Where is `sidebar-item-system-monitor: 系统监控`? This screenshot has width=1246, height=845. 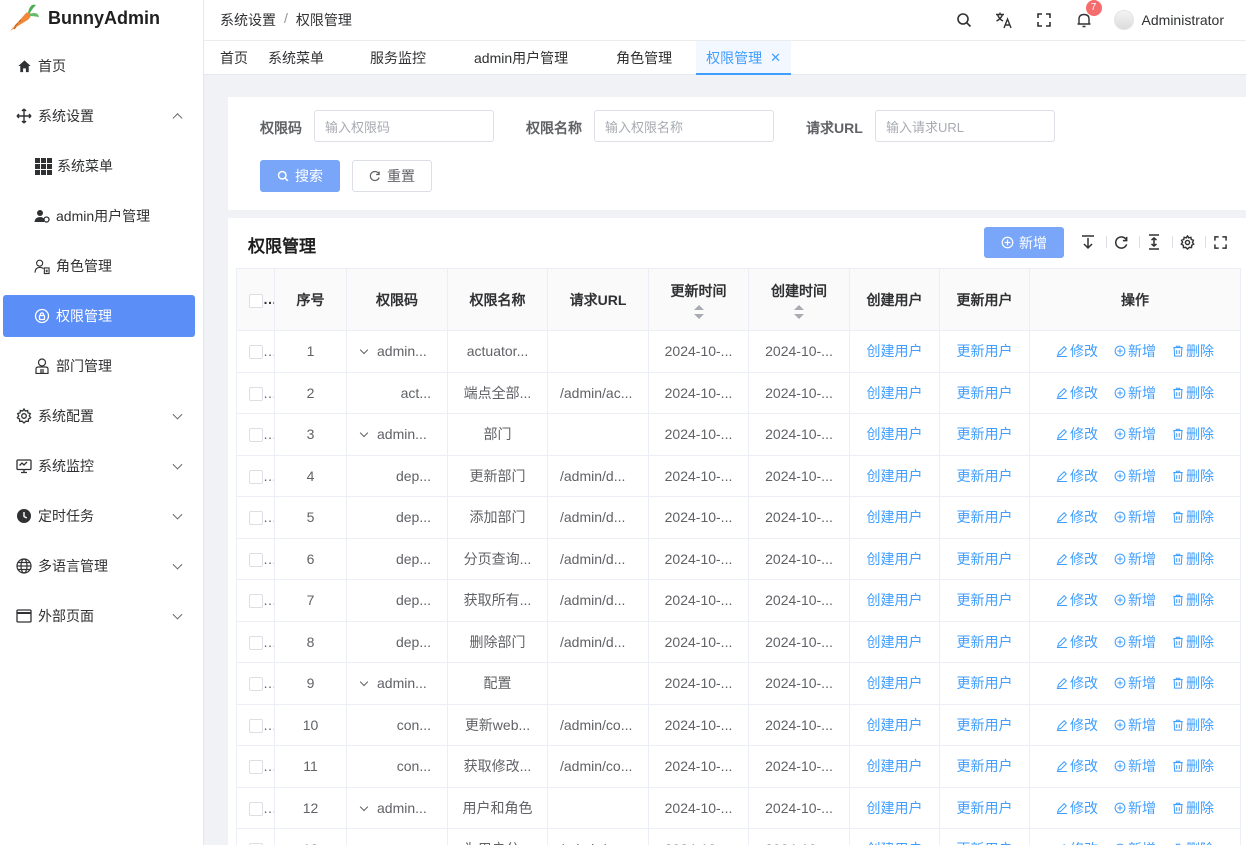
sidebar-item-system-monitor: 系统监控 is located at coordinates (101, 466).